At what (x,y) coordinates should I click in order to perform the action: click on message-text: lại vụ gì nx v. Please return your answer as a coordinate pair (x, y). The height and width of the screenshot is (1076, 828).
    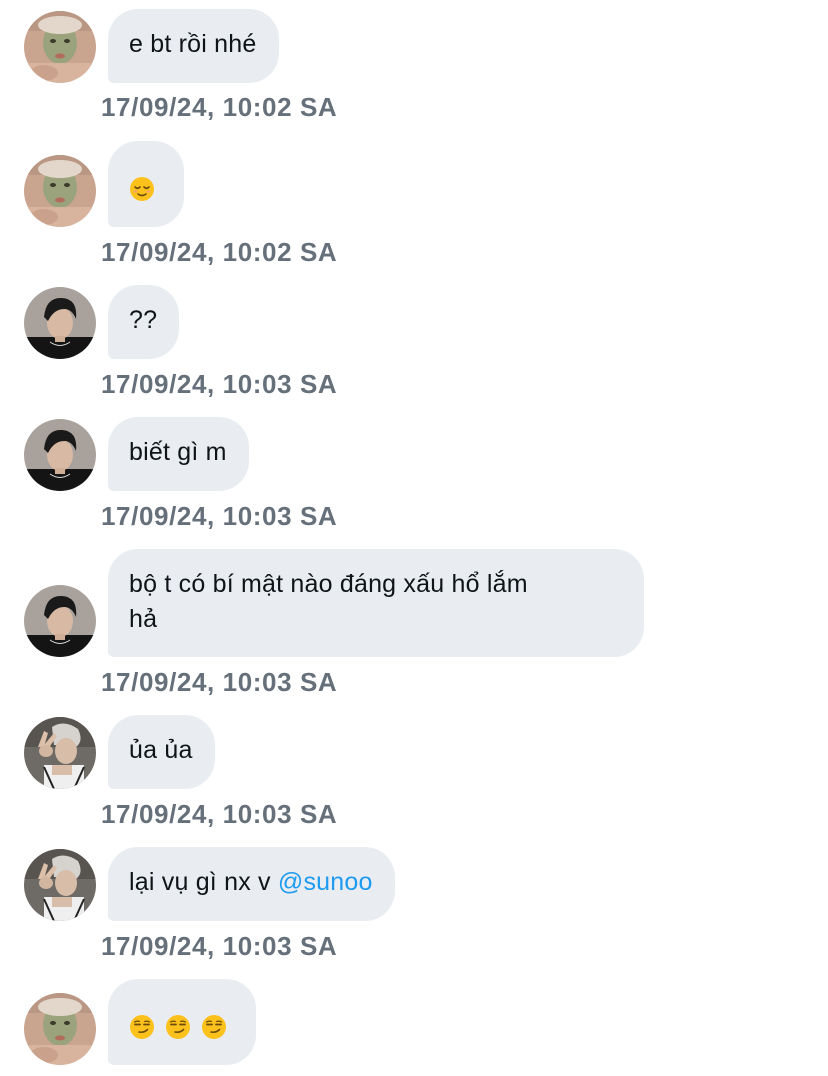
    Looking at the image, I should click on (203, 882).